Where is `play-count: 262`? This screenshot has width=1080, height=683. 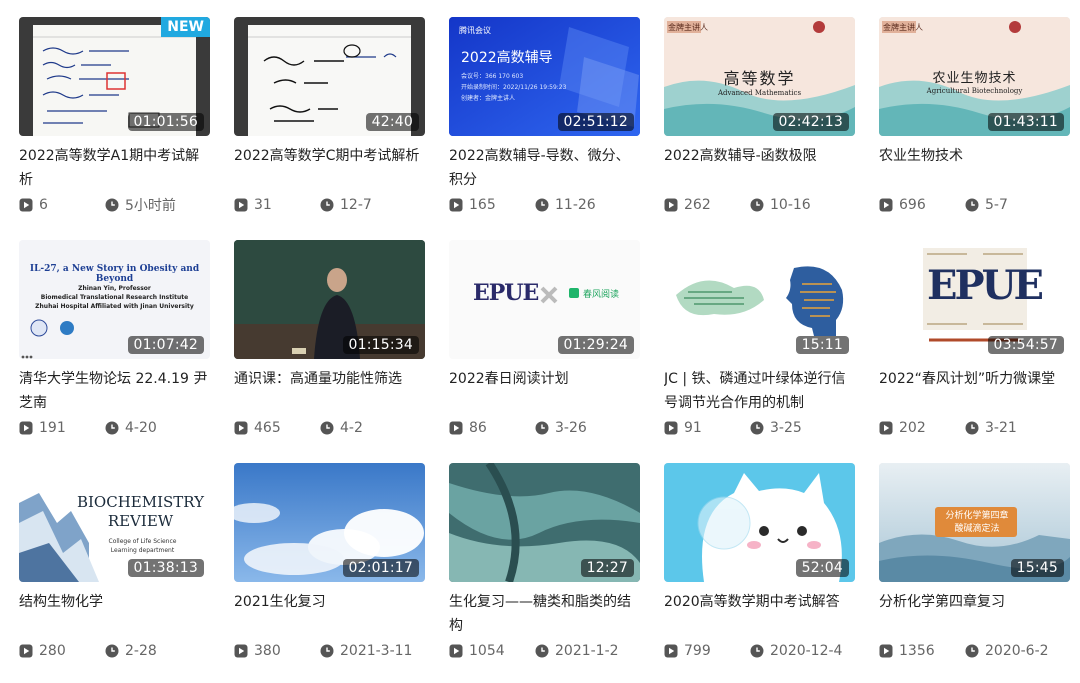
play-count: 262 is located at coordinates (697, 205).